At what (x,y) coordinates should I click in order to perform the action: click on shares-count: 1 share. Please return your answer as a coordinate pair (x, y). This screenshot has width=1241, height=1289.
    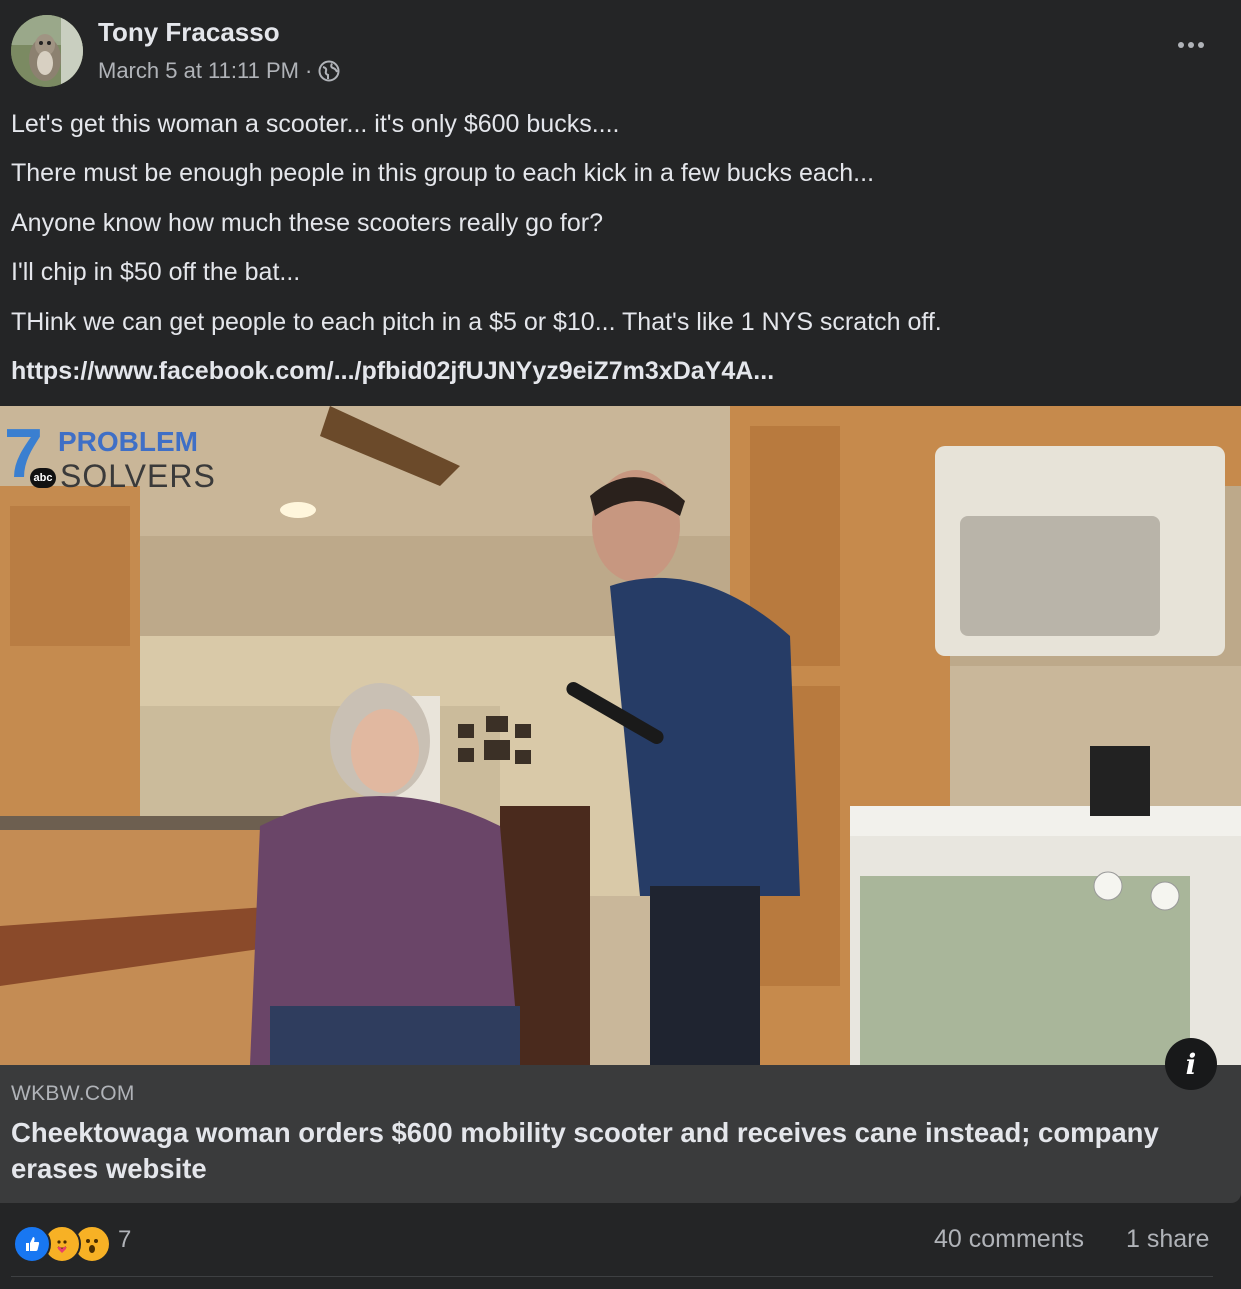
    Looking at the image, I should click on (1167, 1239).